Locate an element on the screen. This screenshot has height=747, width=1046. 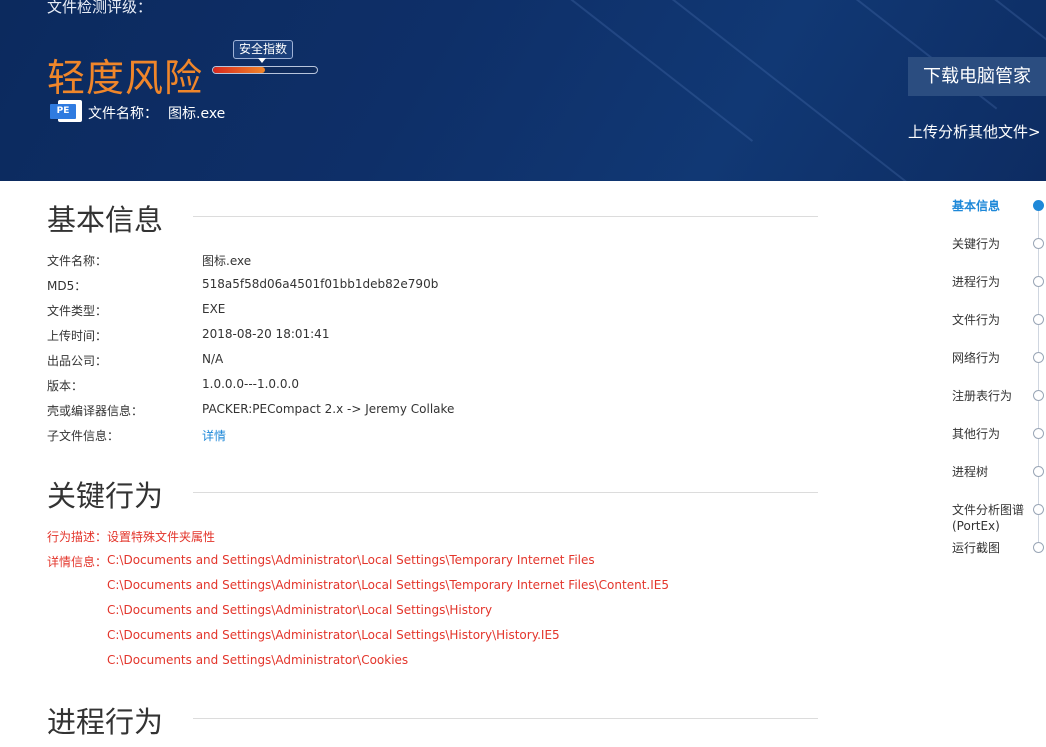
side-nav-item-file-behavior: 文件行为 is located at coordinates (976, 320).